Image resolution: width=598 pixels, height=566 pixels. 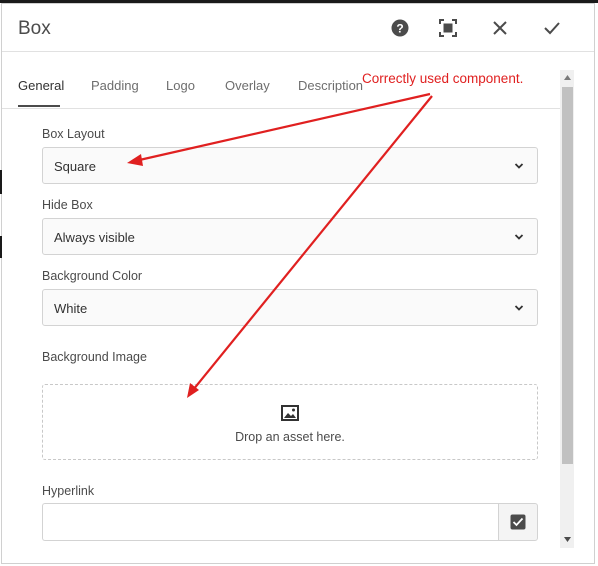 I want to click on tab-logo: Logo, so click(x=180, y=85).